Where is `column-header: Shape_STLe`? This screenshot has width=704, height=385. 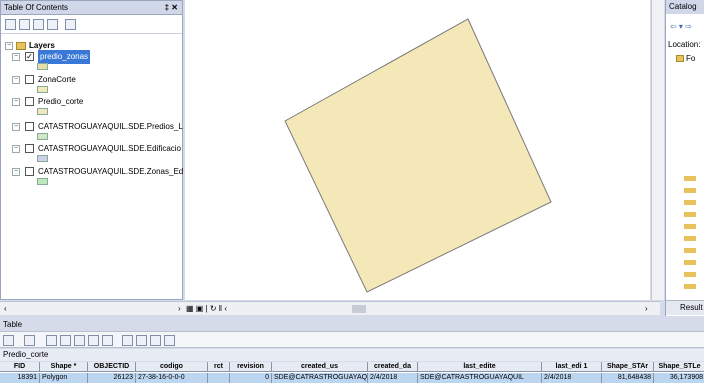 column-header: Shape_STLe is located at coordinates (679, 367).